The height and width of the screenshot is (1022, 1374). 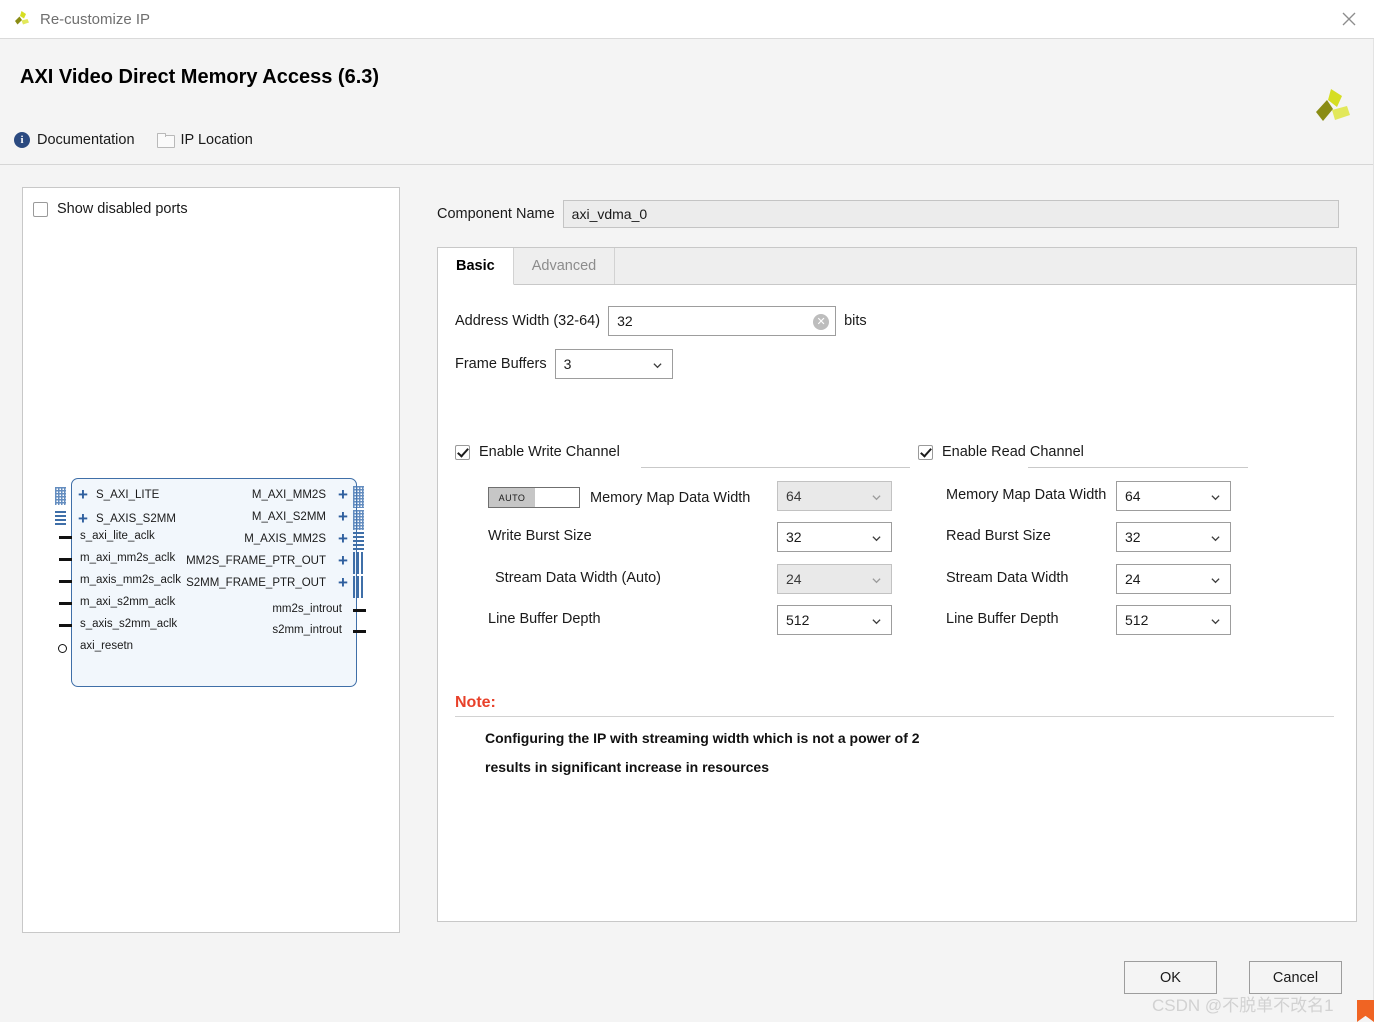 I want to click on write-line-buffer-depth-label: Line Buffer Depth, so click(x=544, y=619).